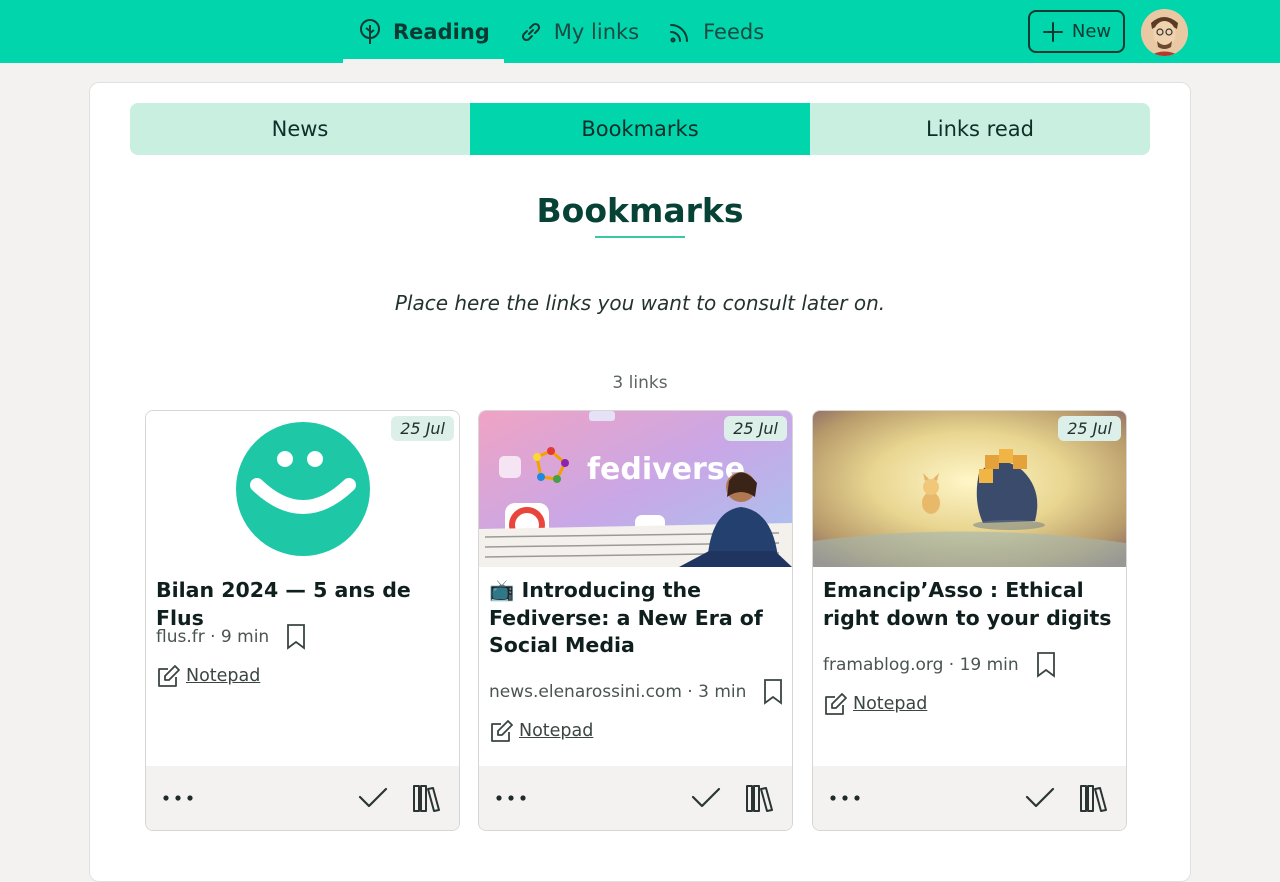  What do you see at coordinates (640, 383) in the screenshot?
I see `links-count: 3 links` at bounding box center [640, 383].